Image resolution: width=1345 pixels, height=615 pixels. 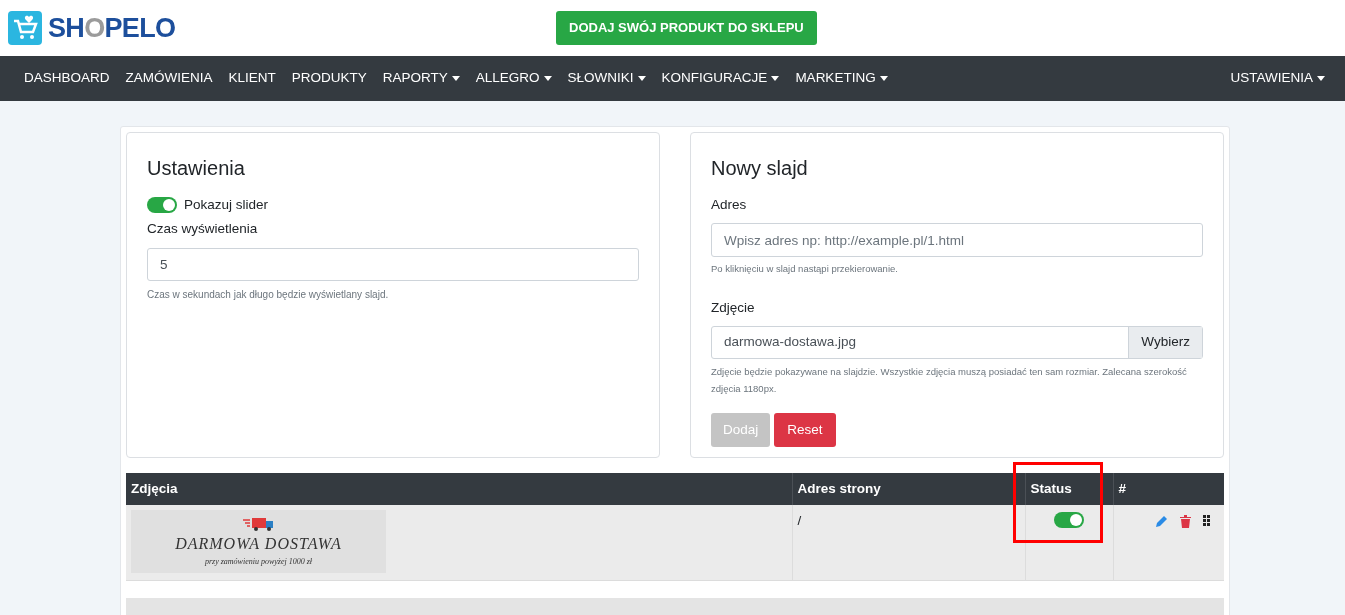 I want to click on nav-link: ZAMÓWIENIA, so click(x=169, y=78).